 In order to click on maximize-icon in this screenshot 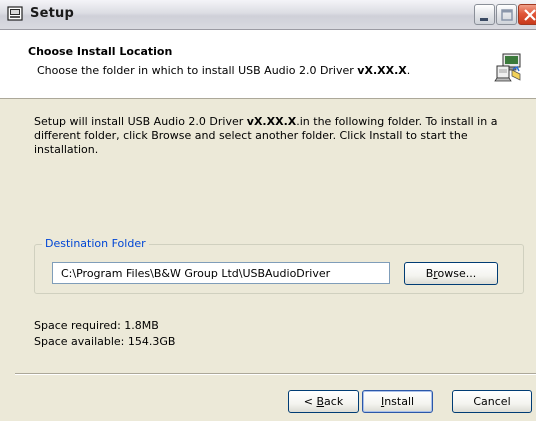, I will do `click(507, 15)`.